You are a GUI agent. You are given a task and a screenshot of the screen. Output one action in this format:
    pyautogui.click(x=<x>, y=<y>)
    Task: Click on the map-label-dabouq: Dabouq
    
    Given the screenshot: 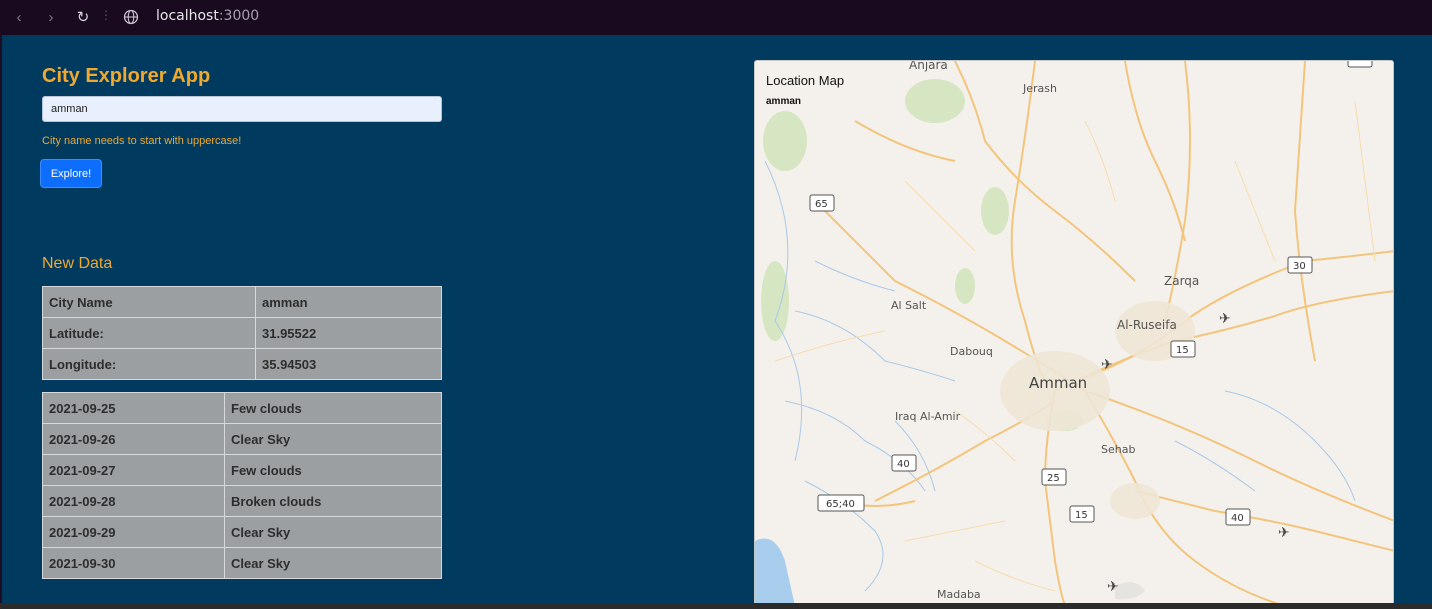 What is the action you would take?
    pyautogui.click(x=971, y=351)
    